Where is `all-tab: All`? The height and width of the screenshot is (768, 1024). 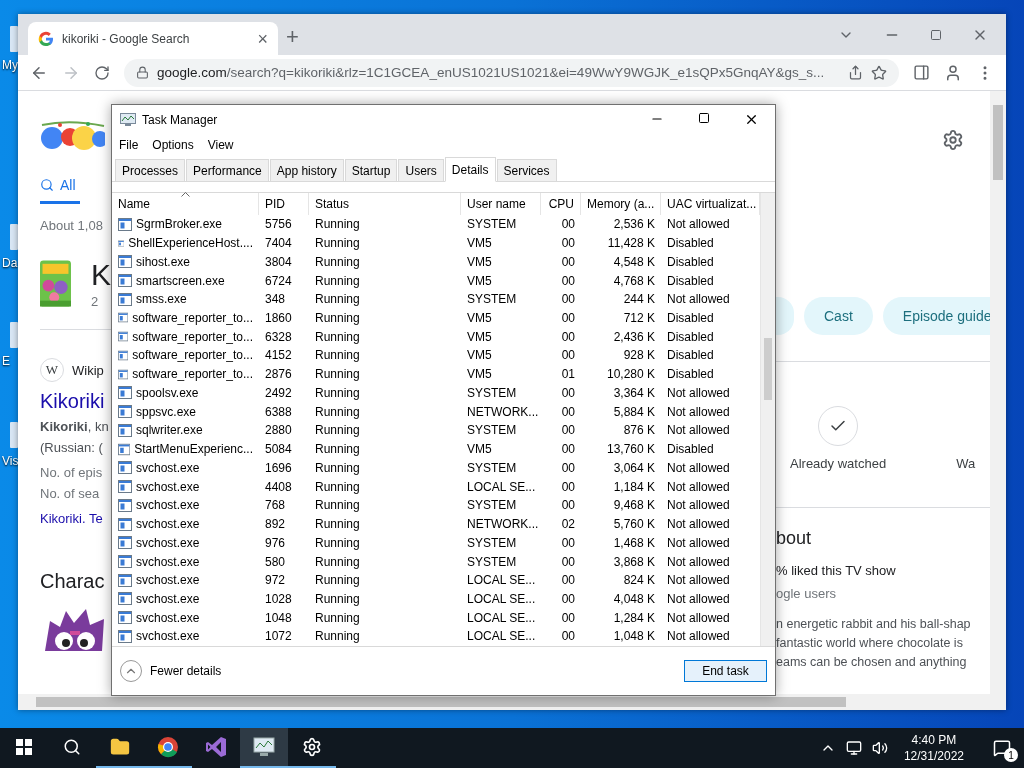 all-tab: All is located at coordinates (60, 190).